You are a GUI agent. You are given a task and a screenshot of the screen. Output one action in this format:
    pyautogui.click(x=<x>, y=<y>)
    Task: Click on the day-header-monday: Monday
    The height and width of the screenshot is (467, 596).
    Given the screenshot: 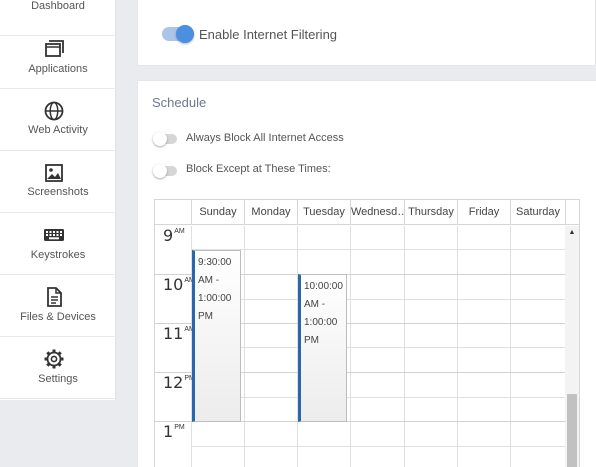 What is the action you would take?
    pyautogui.click(x=270, y=212)
    